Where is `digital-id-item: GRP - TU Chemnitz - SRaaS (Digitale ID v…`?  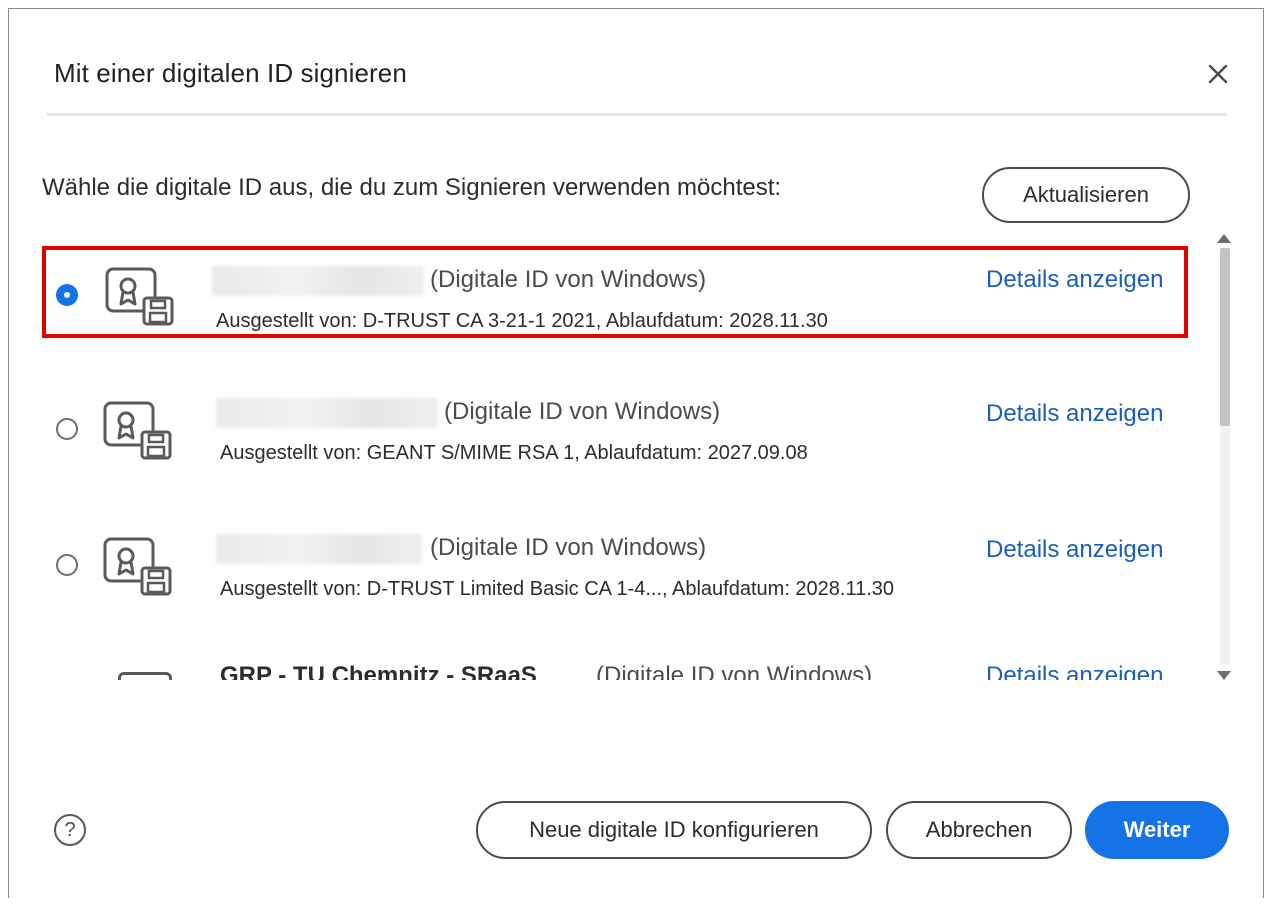 digital-id-item: GRP - TU Chemnitz - SRaaS (Digitale ID v… is located at coordinates (615, 671).